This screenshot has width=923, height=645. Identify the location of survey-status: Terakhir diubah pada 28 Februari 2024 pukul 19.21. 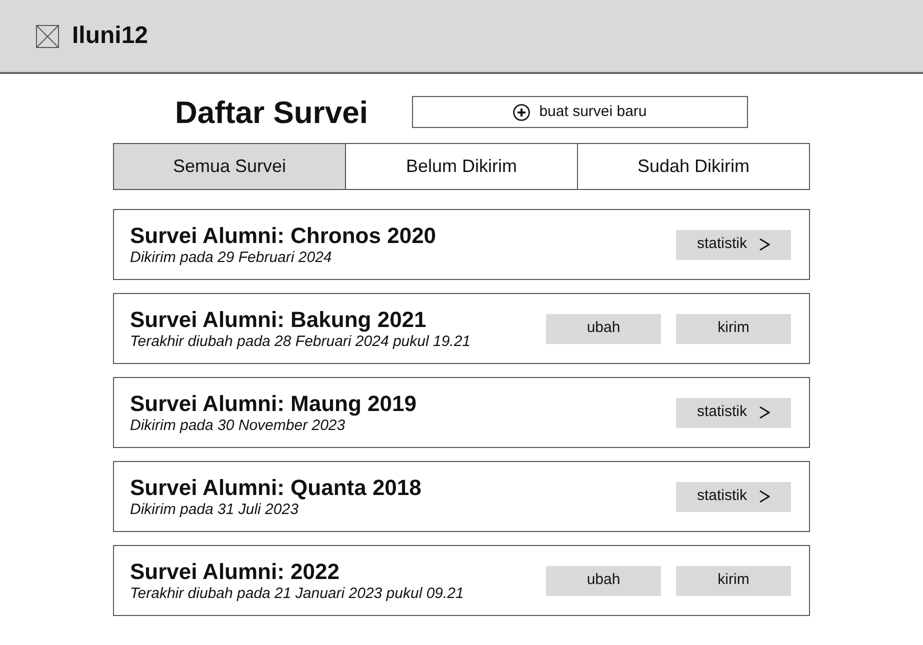
(301, 341).